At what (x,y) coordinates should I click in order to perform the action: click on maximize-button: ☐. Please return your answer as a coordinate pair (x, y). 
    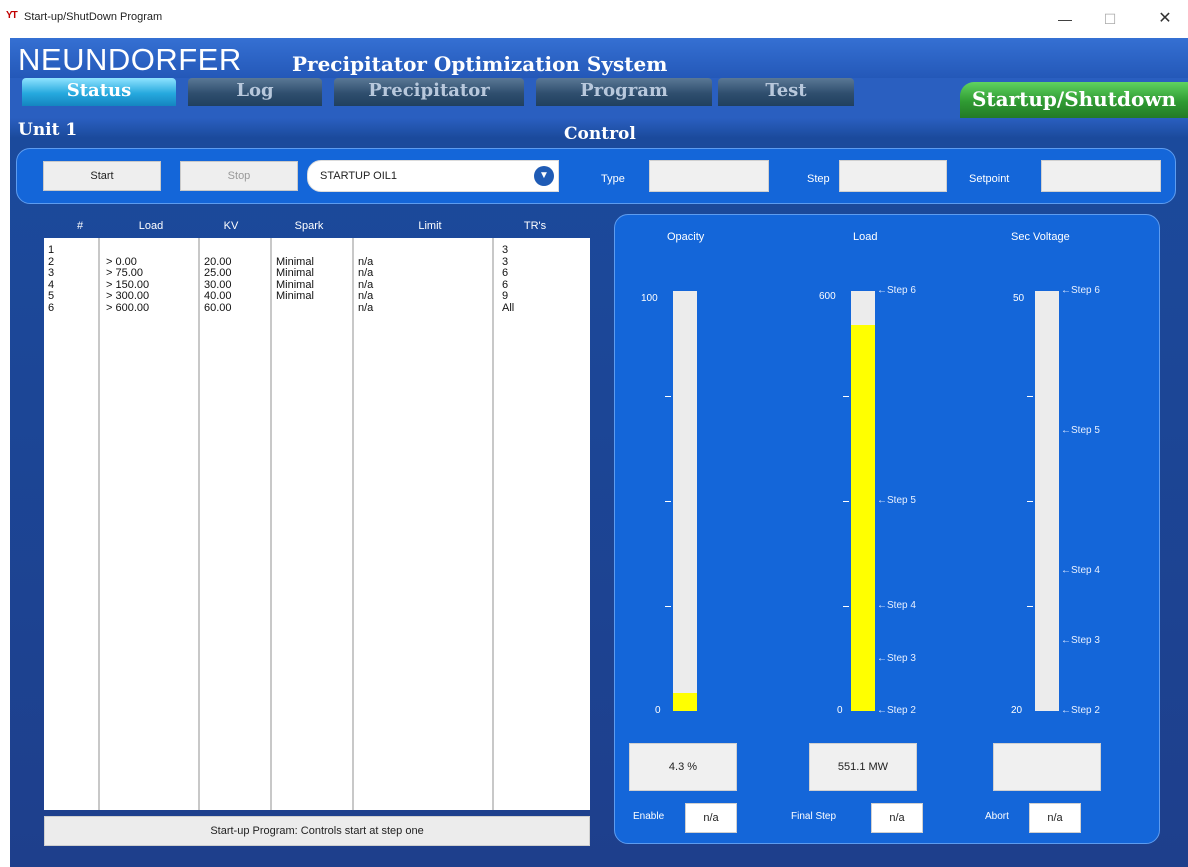
    Looking at the image, I should click on (1110, 19).